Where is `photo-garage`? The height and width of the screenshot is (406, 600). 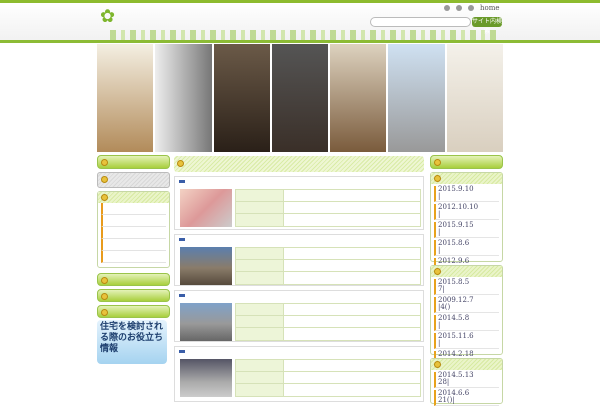
photo-garage is located at coordinates (416, 98).